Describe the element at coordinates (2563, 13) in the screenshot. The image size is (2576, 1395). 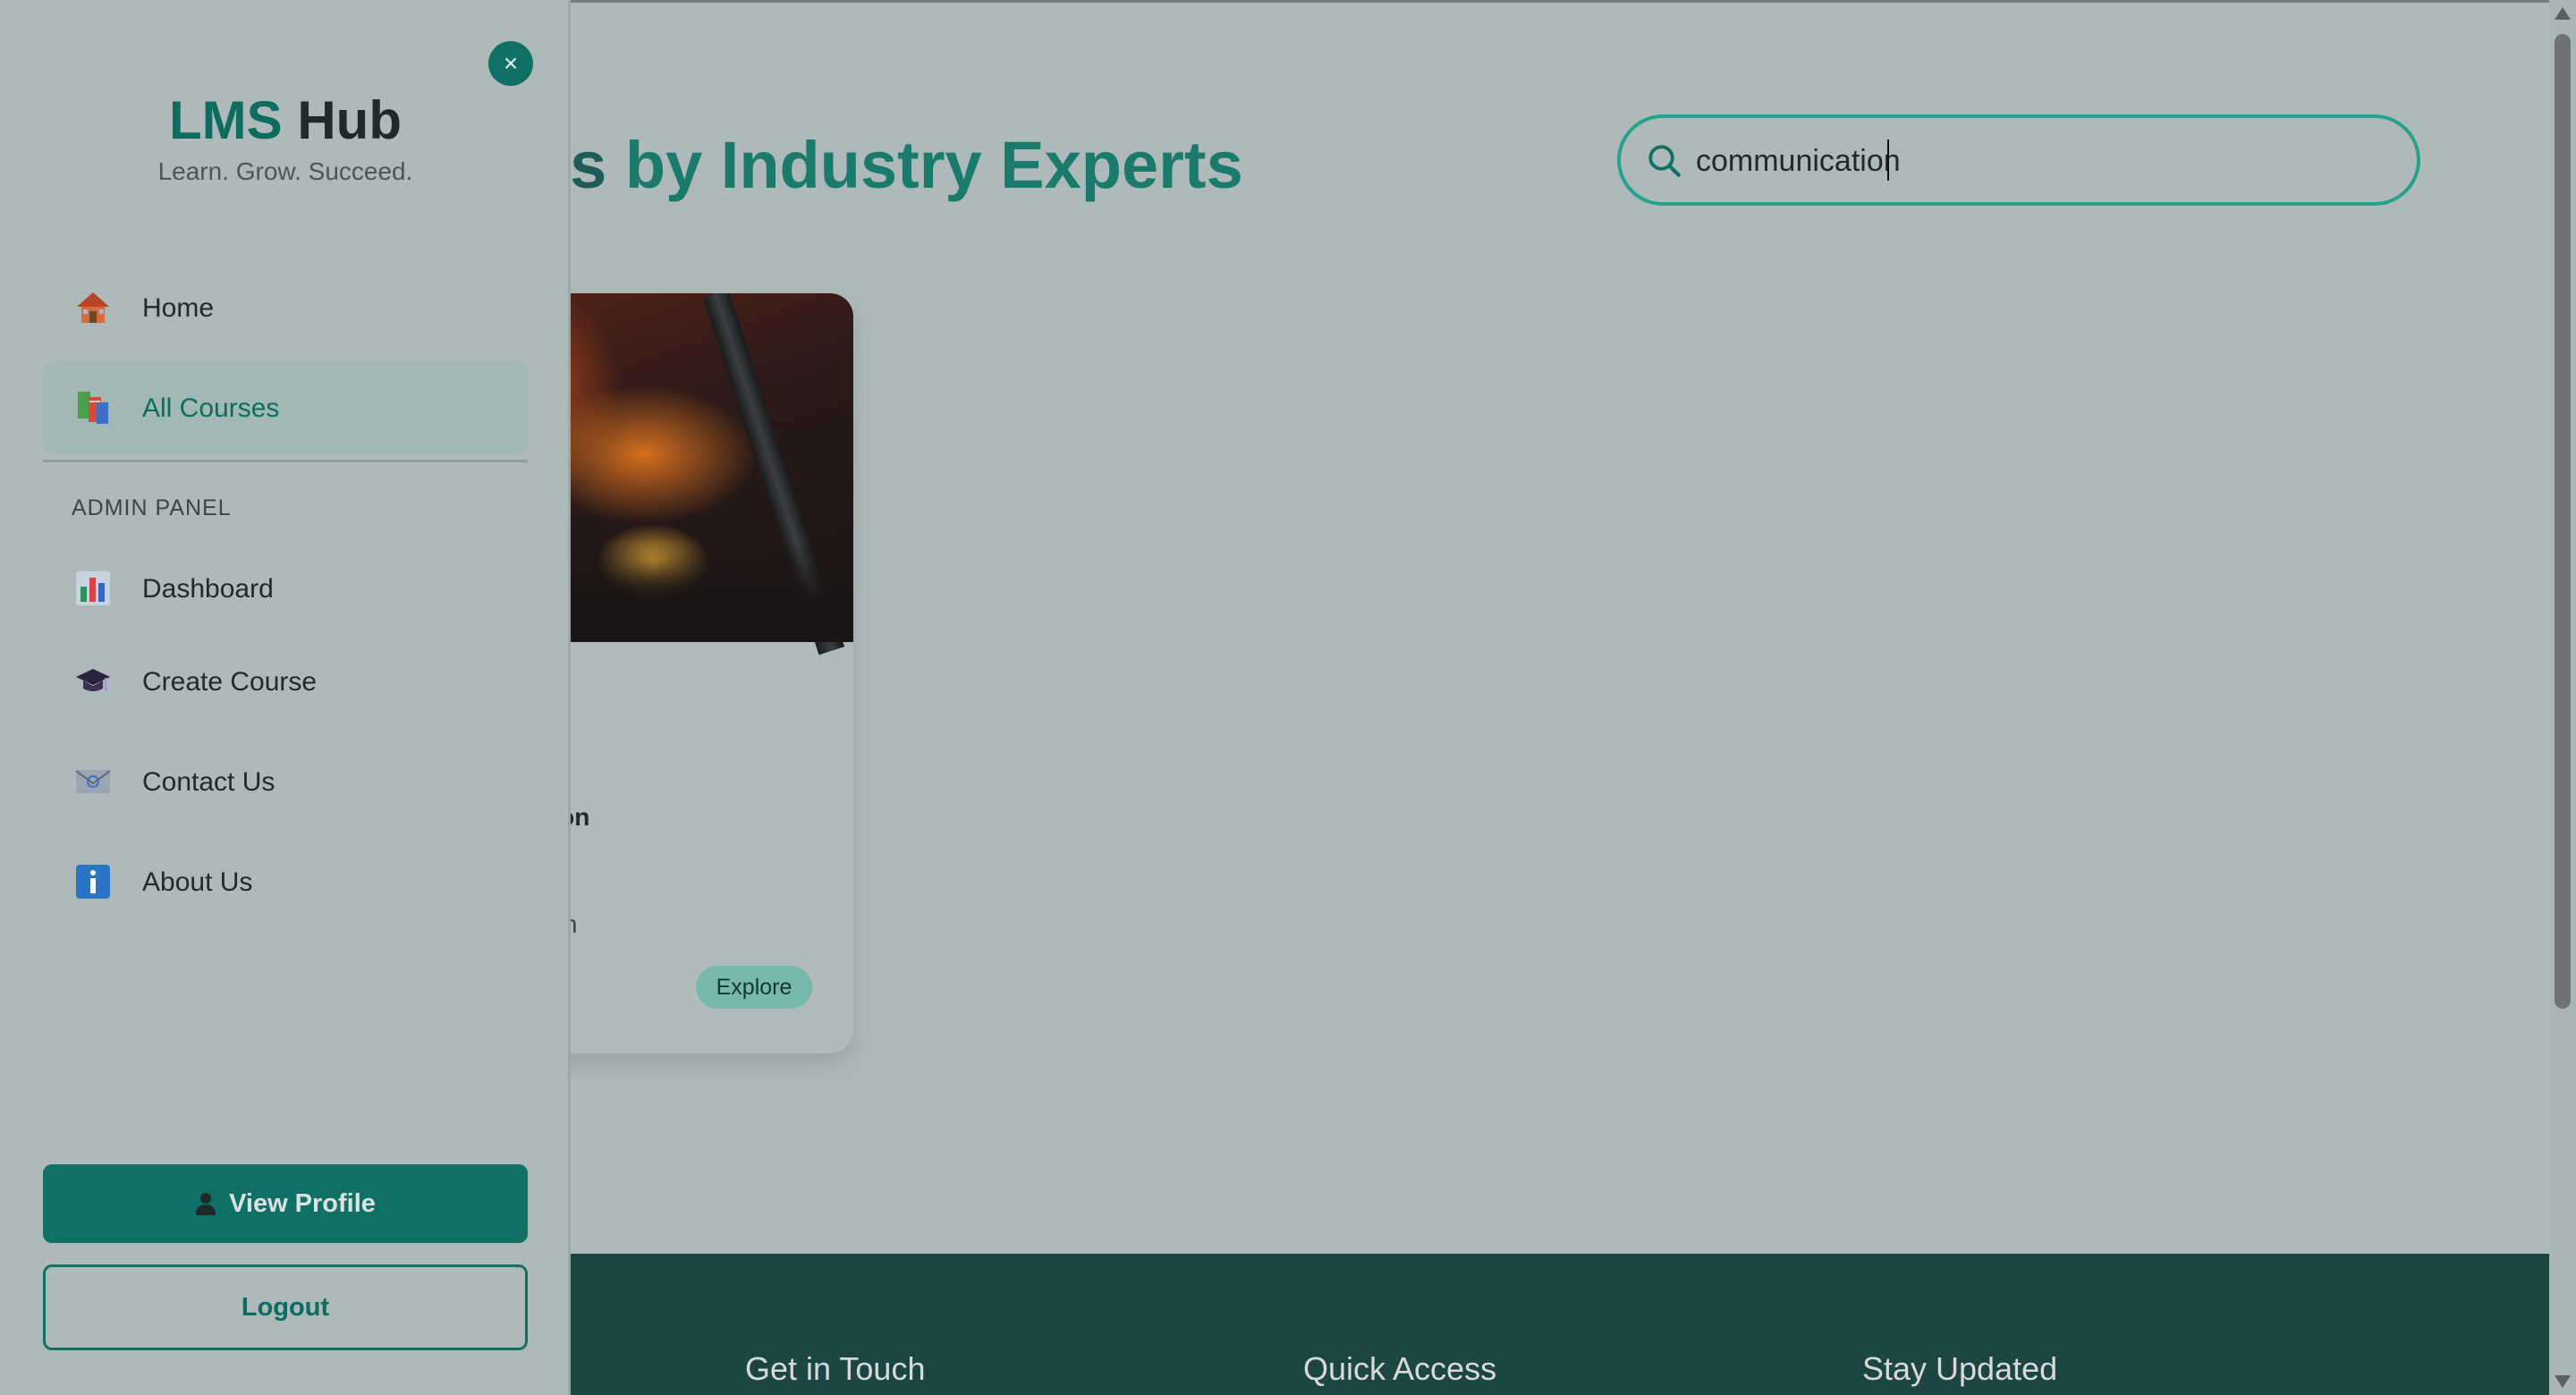
I see `scroll-up-arrow` at that location.